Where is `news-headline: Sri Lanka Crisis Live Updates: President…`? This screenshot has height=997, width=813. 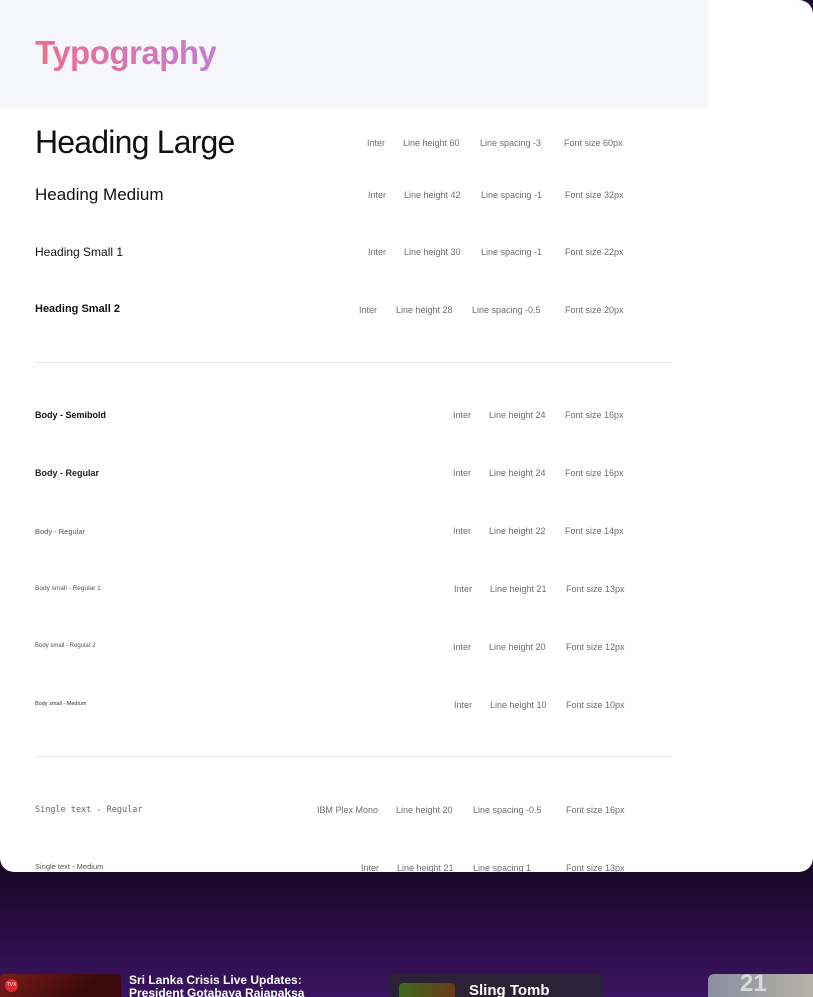
news-headline: Sri Lanka Crisis Live Updates: President… is located at coordinates (244, 985).